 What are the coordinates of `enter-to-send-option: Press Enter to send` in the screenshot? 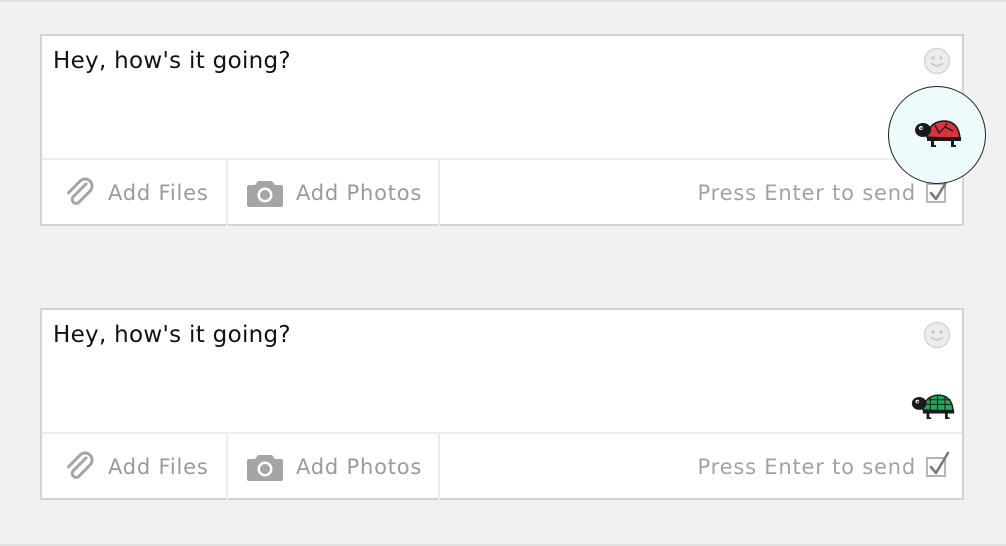 It's located at (823, 467).